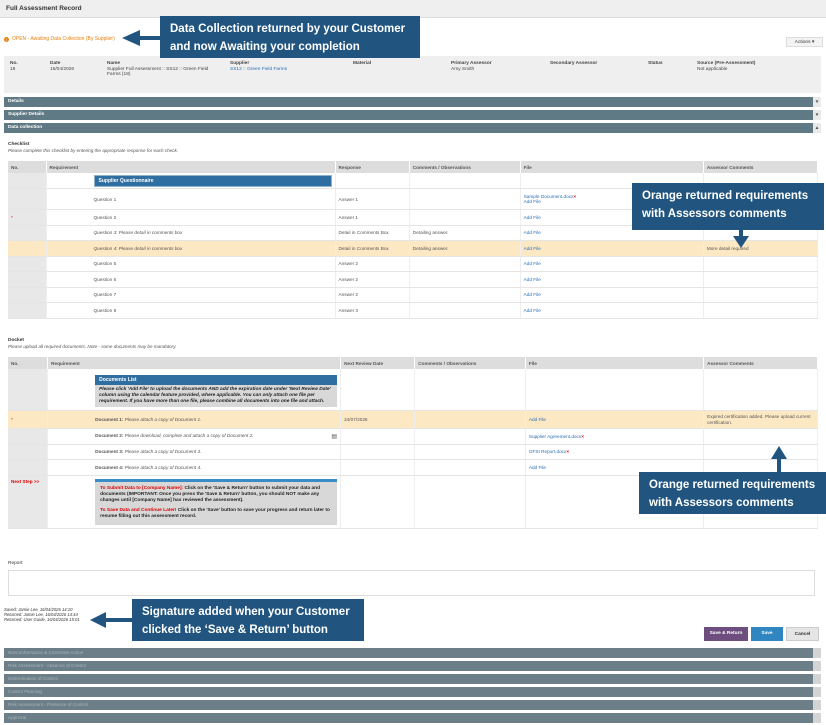 This screenshot has width=826, height=725. I want to click on document-instruction: Please attach a copy of Document 3., so click(162, 452).